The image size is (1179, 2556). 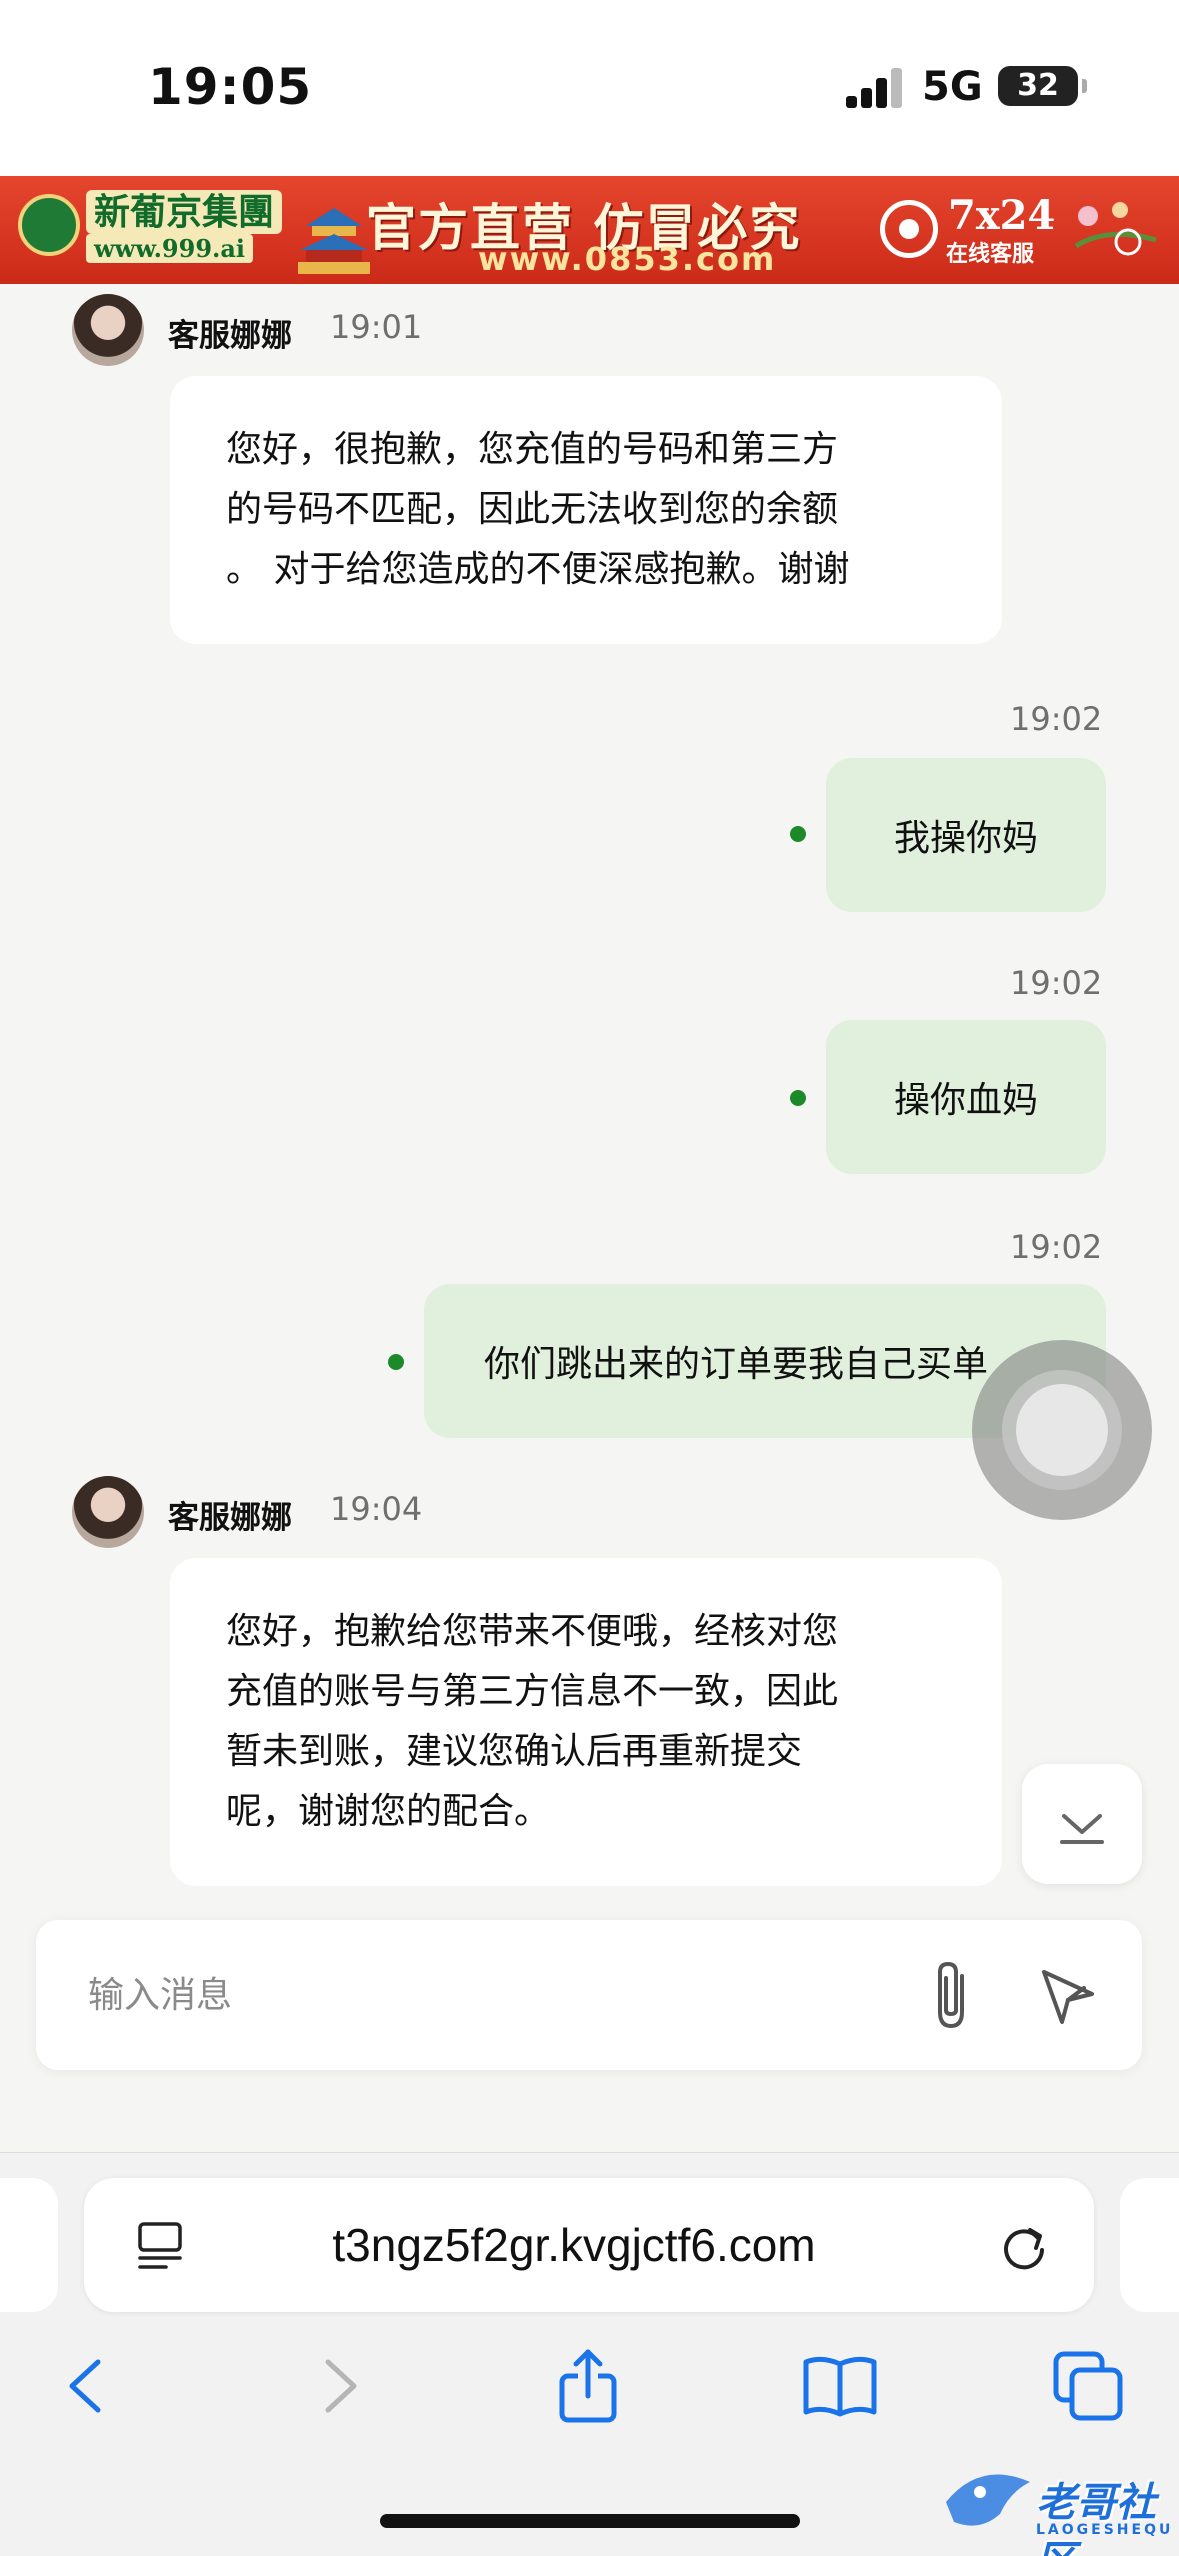 I want to click on banner-logo-url: www.999.ai, so click(x=170, y=248).